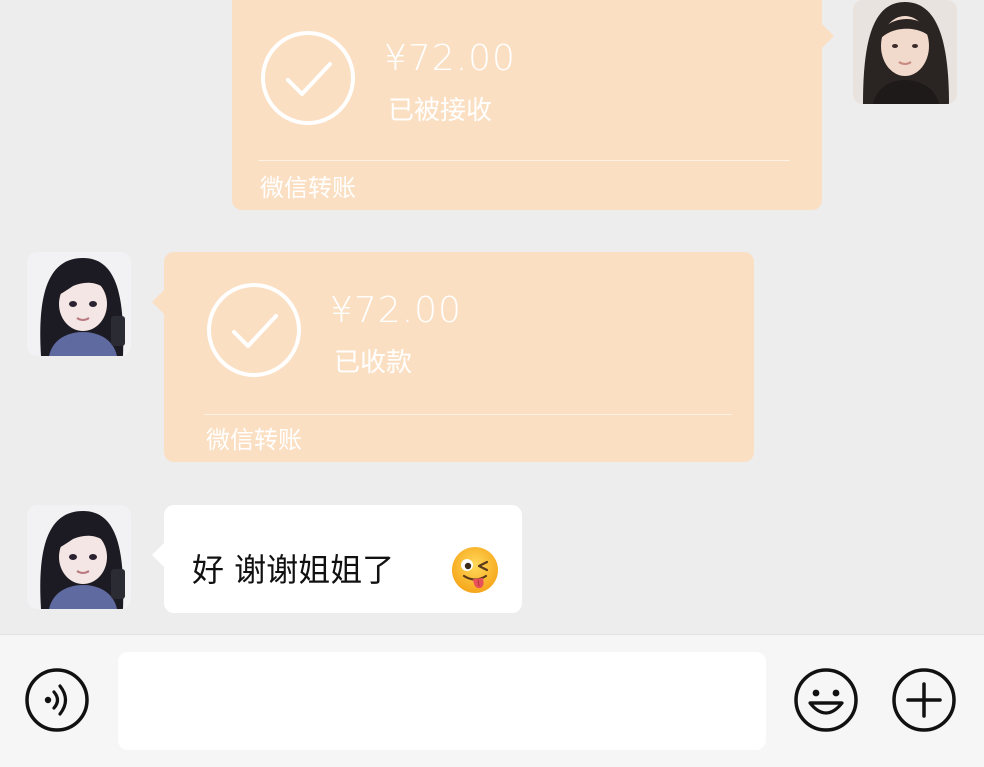 The image size is (984, 767). What do you see at coordinates (924, 700) in the screenshot?
I see `plus-icon` at bounding box center [924, 700].